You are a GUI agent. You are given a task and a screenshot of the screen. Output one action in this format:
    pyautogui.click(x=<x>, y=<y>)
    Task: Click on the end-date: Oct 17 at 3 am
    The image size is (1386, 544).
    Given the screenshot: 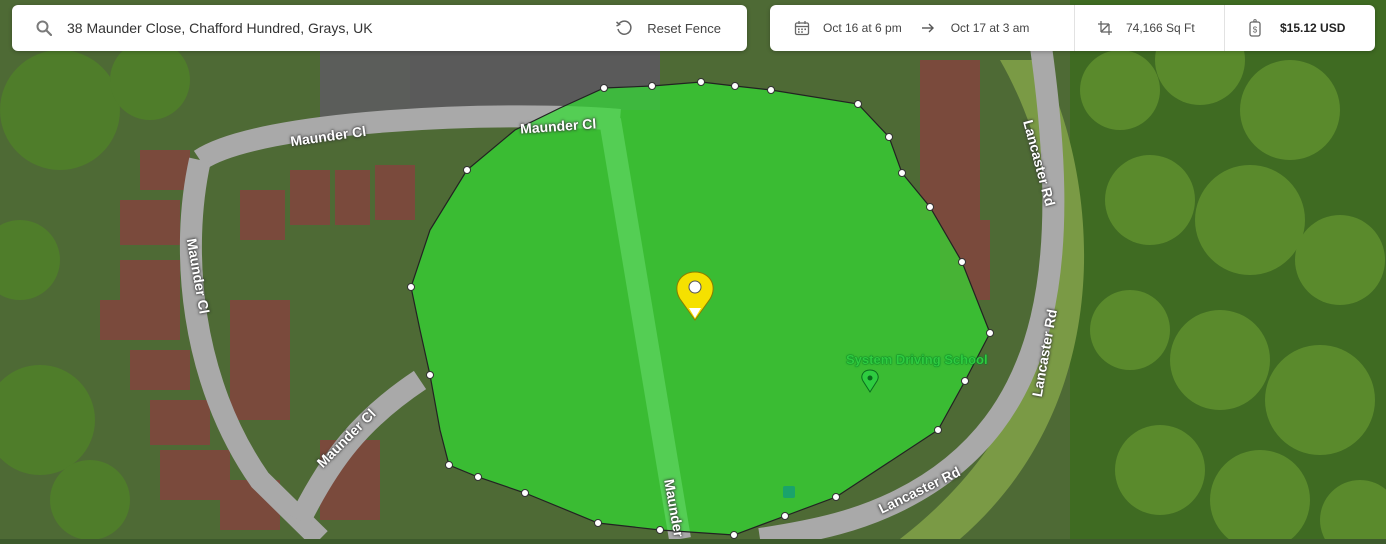 What is the action you would take?
    pyautogui.click(x=990, y=28)
    